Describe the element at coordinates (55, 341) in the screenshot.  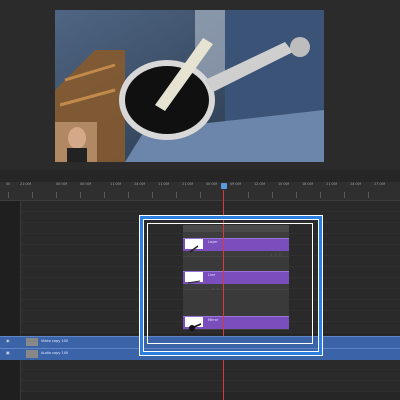
I see `video-track-label: Video copy 100` at that location.